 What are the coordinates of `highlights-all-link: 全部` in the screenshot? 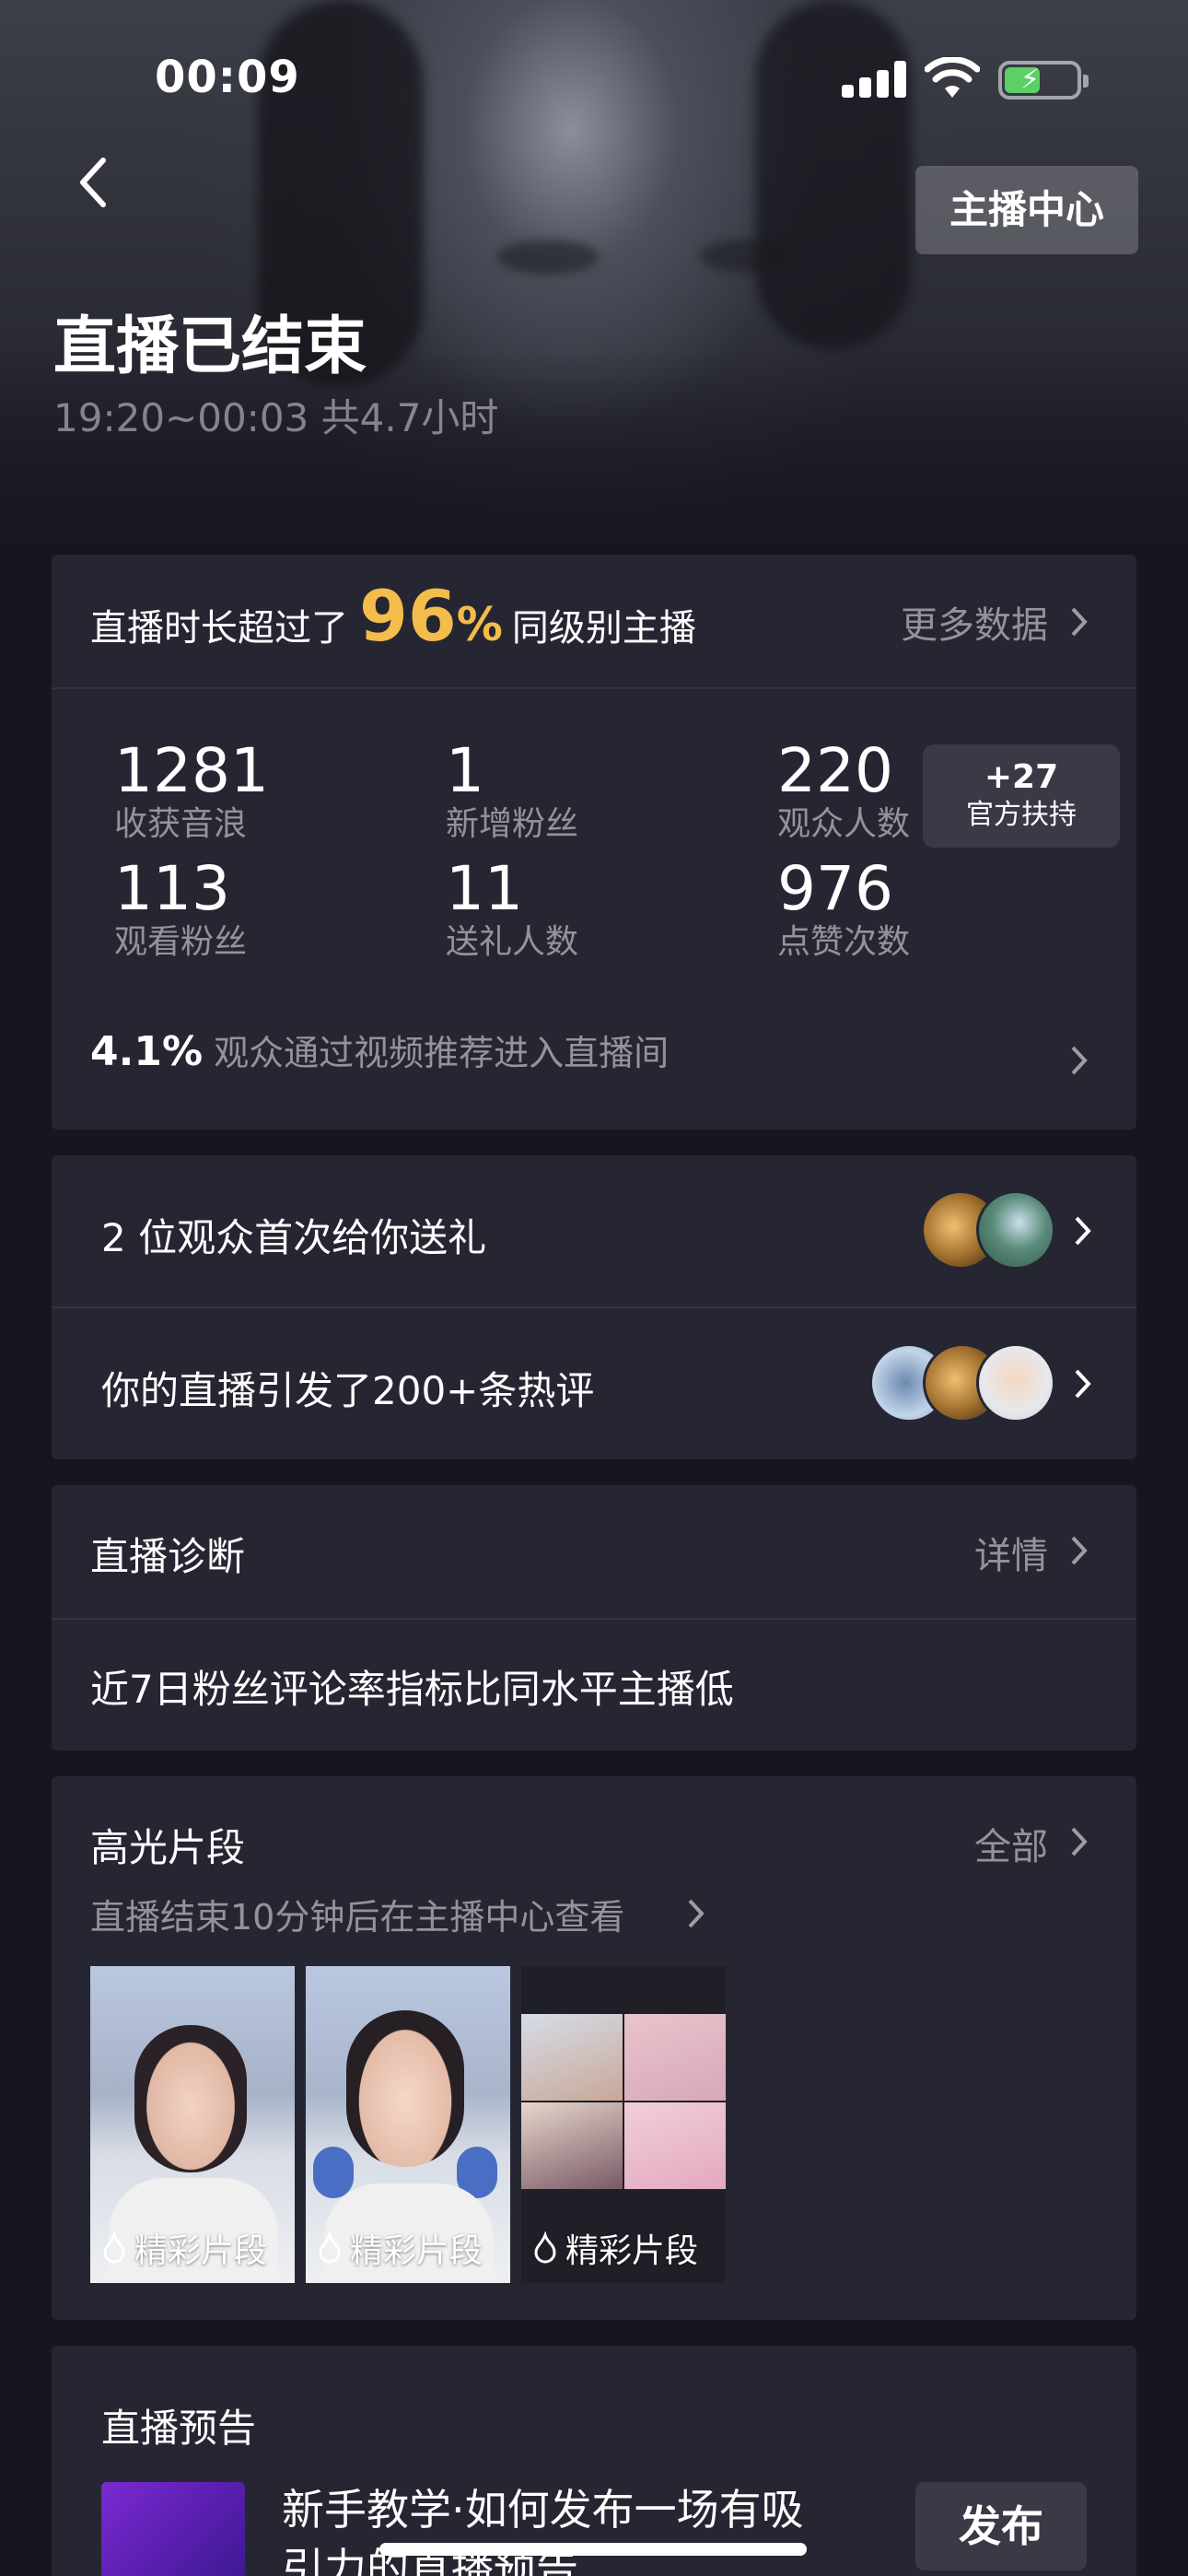 It's located at (1011, 1843).